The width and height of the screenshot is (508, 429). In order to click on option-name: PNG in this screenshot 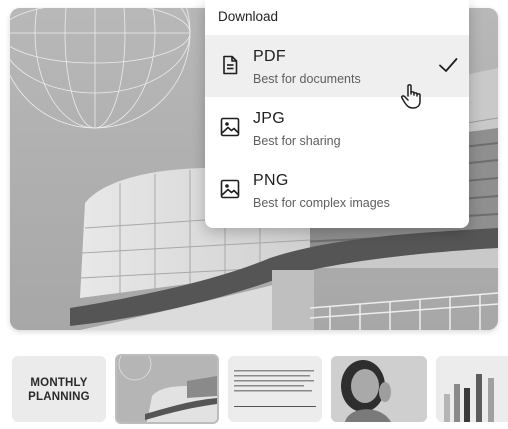, I will do `click(271, 180)`.